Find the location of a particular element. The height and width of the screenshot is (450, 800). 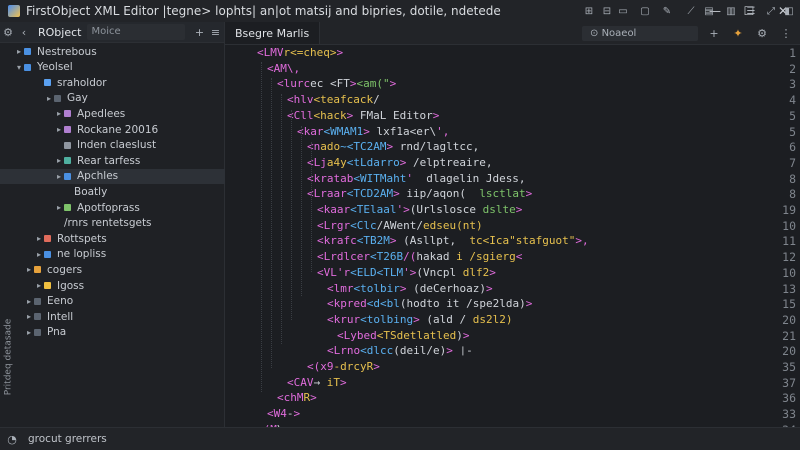

tree-item: ▸ cogers is located at coordinates (124, 269).